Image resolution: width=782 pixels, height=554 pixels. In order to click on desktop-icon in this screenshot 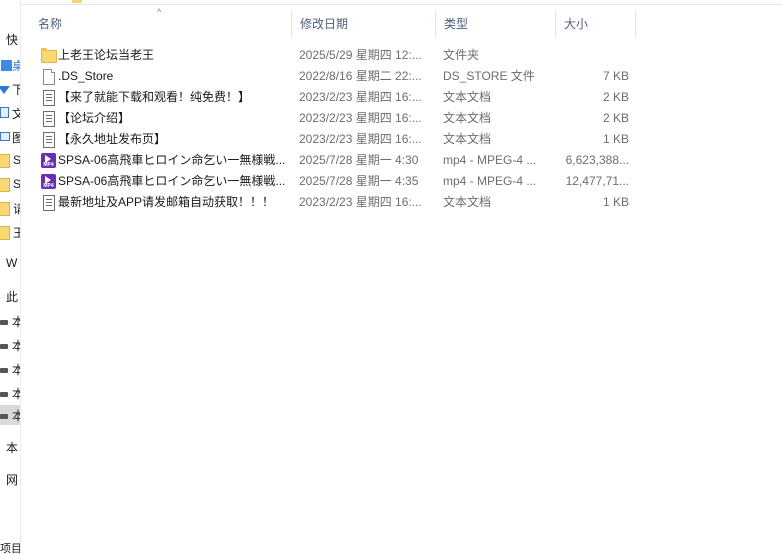, I will do `click(6, 65)`.